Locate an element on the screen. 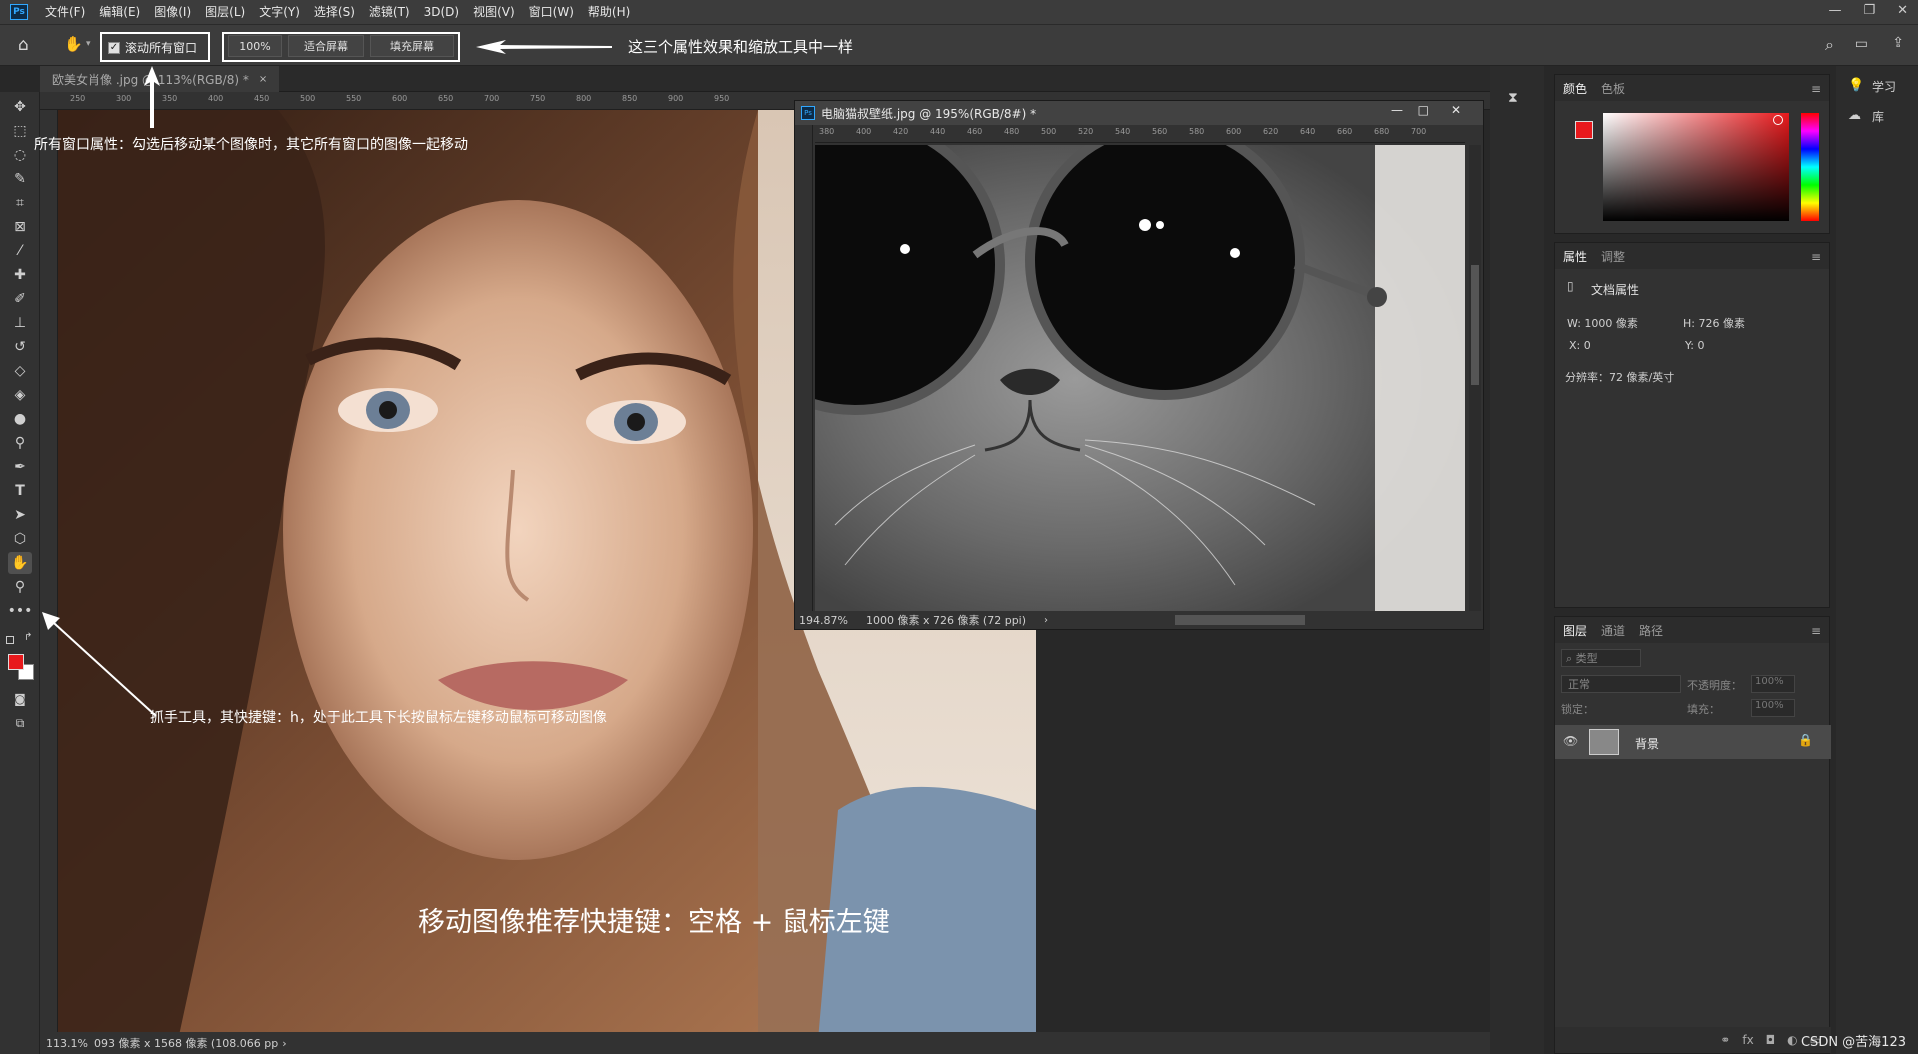  tab-color: 颜色 is located at coordinates (1575, 88).